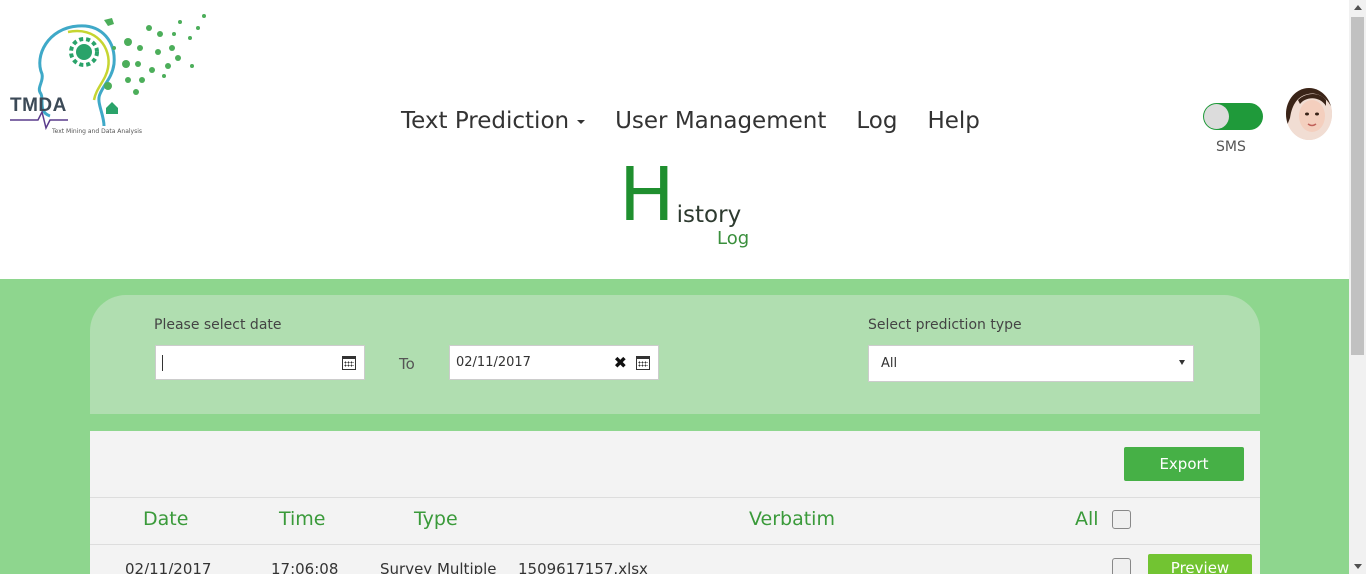 The image size is (1366, 574). What do you see at coordinates (792, 519) in the screenshot?
I see `header-verbatim: Verbatim` at bounding box center [792, 519].